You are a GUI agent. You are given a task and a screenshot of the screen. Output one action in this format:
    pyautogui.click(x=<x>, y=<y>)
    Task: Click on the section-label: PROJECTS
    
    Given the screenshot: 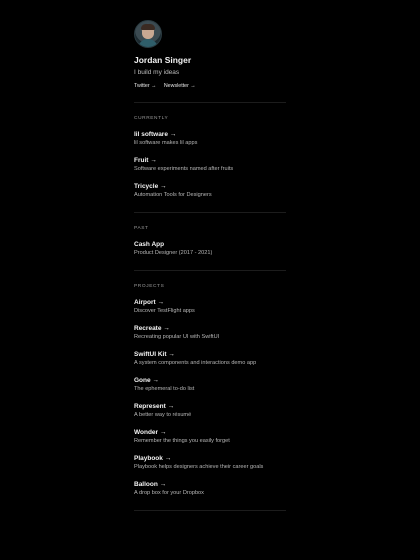 What is the action you would take?
    pyautogui.click(x=149, y=286)
    